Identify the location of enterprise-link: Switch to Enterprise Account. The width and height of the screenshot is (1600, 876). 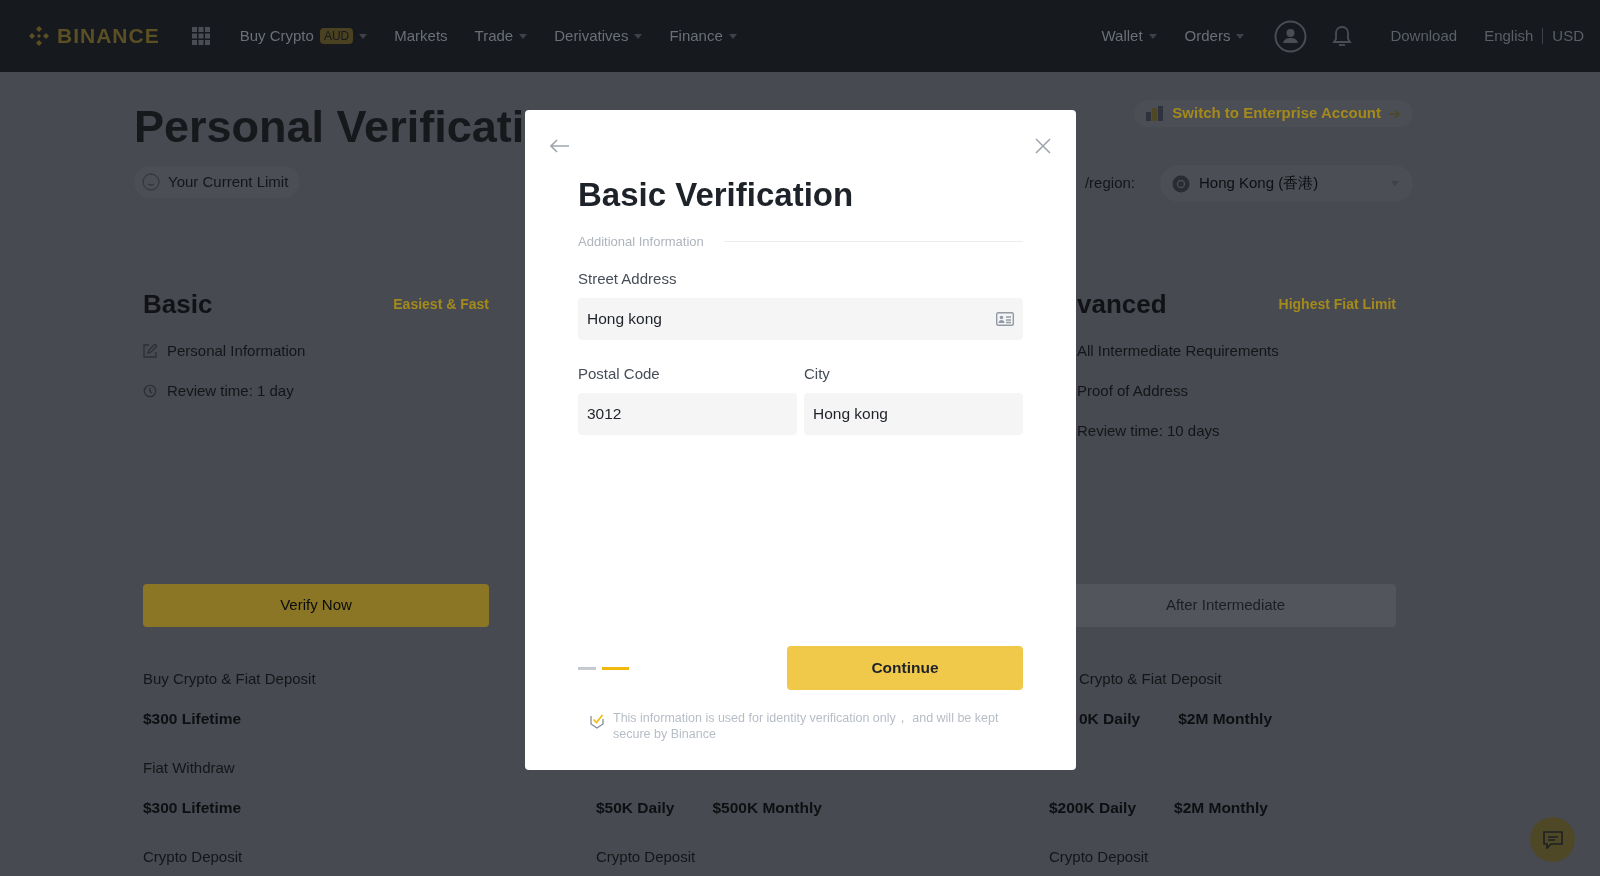
(1273, 113).